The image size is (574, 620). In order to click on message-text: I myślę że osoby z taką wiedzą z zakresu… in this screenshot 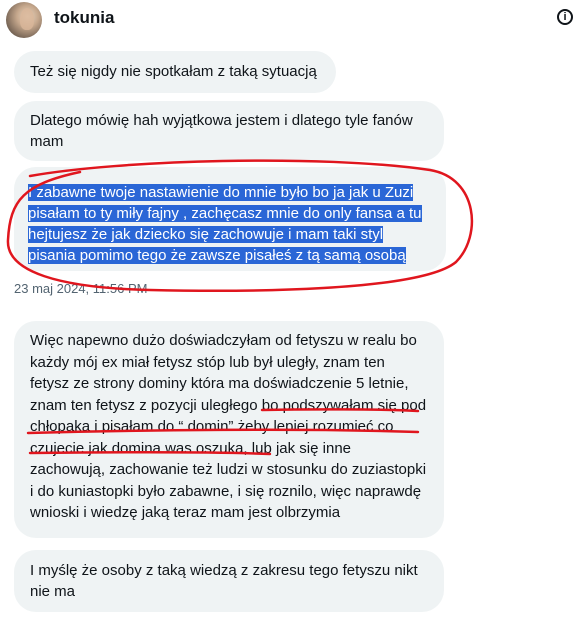, I will do `click(224, 581)`.